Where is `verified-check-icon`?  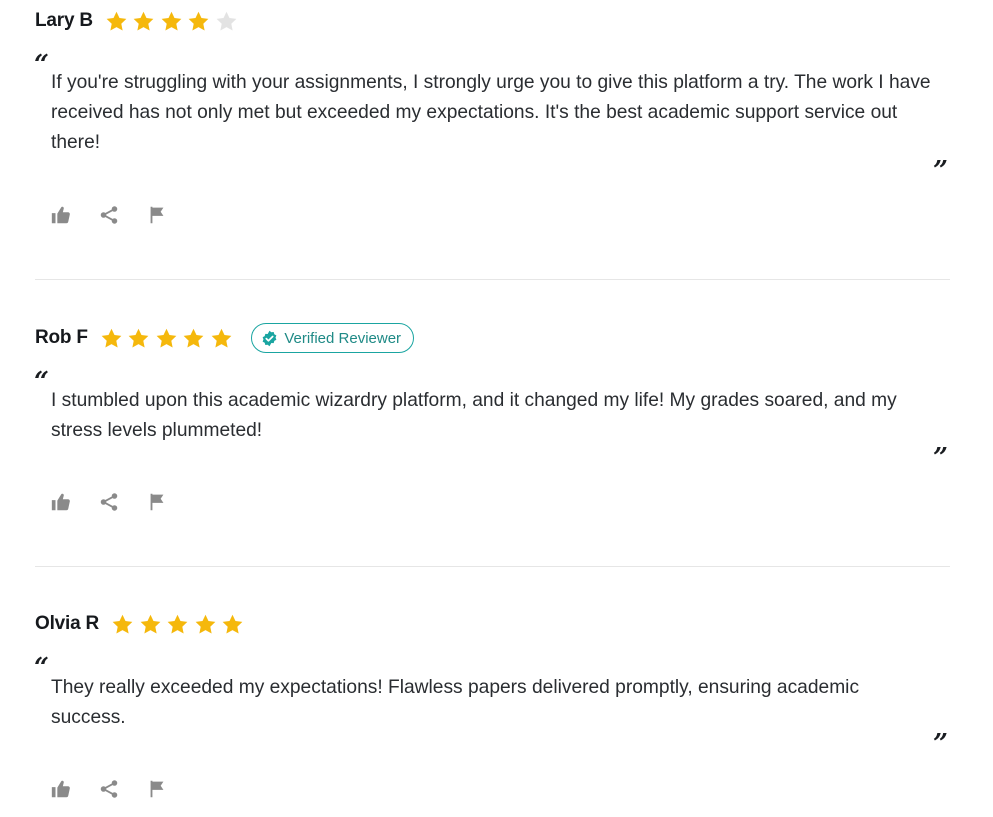
verified-check-icon is located at coordinates (269, 338).